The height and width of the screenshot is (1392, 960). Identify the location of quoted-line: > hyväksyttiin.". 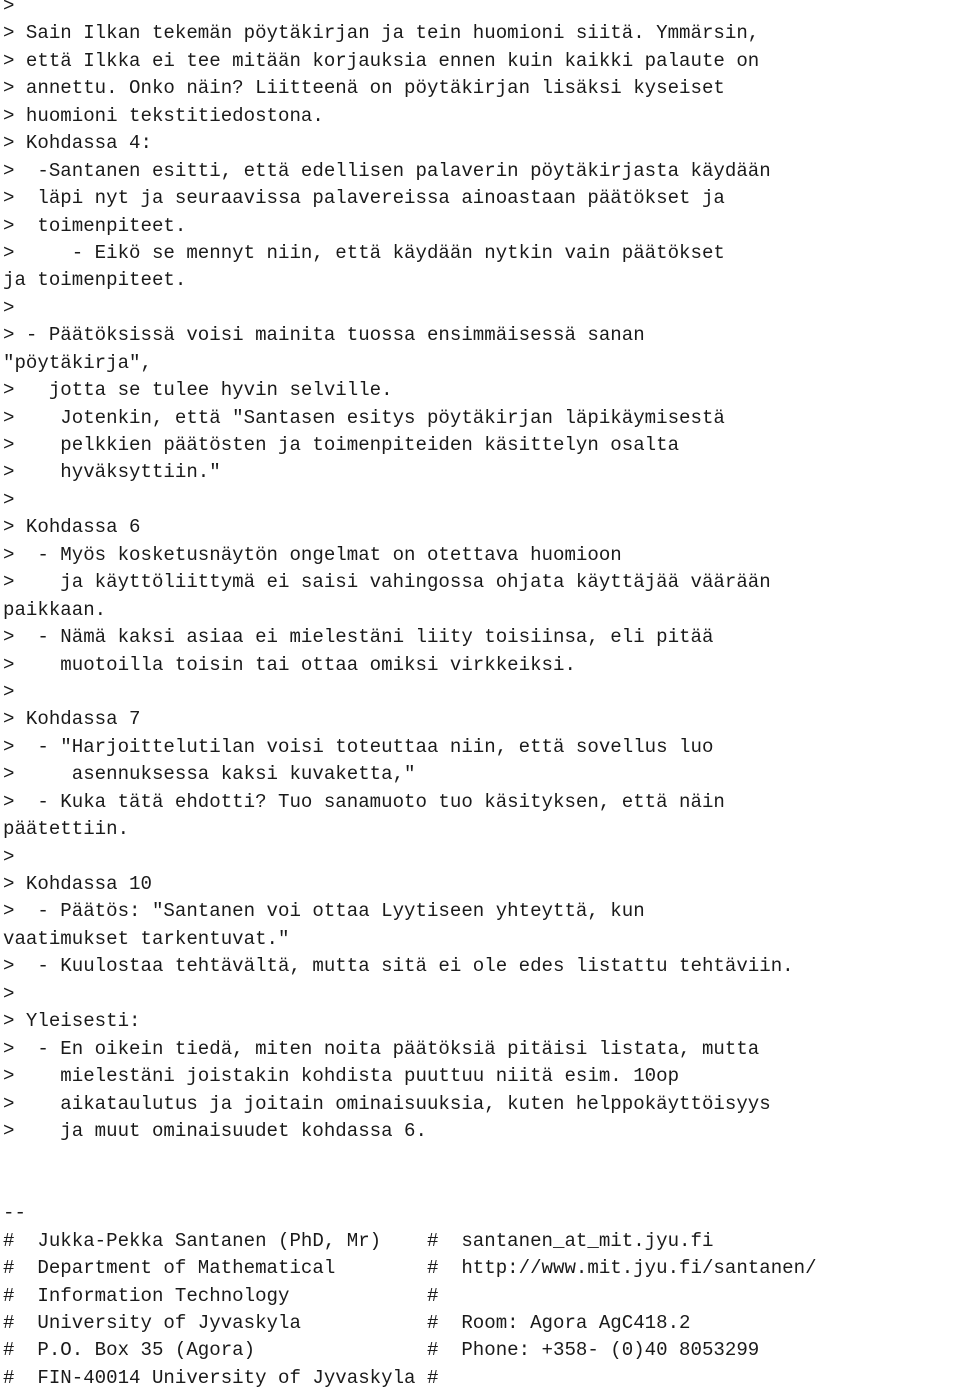
(112, 472).